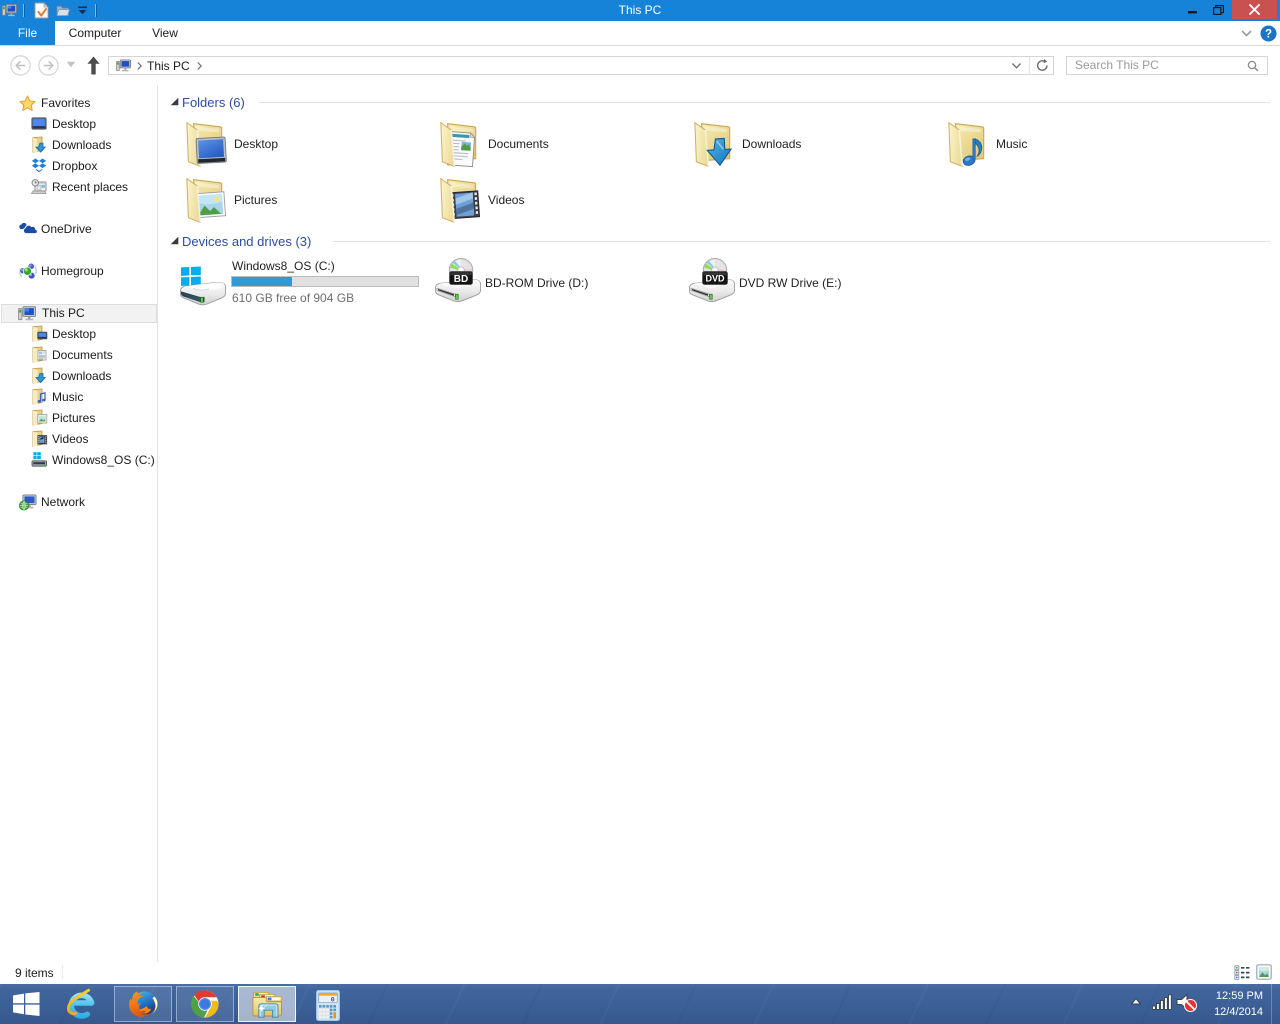 The height and width of the screenshot is (1024, 1280). I want to click on svg-text: BD, so click(461, 279).